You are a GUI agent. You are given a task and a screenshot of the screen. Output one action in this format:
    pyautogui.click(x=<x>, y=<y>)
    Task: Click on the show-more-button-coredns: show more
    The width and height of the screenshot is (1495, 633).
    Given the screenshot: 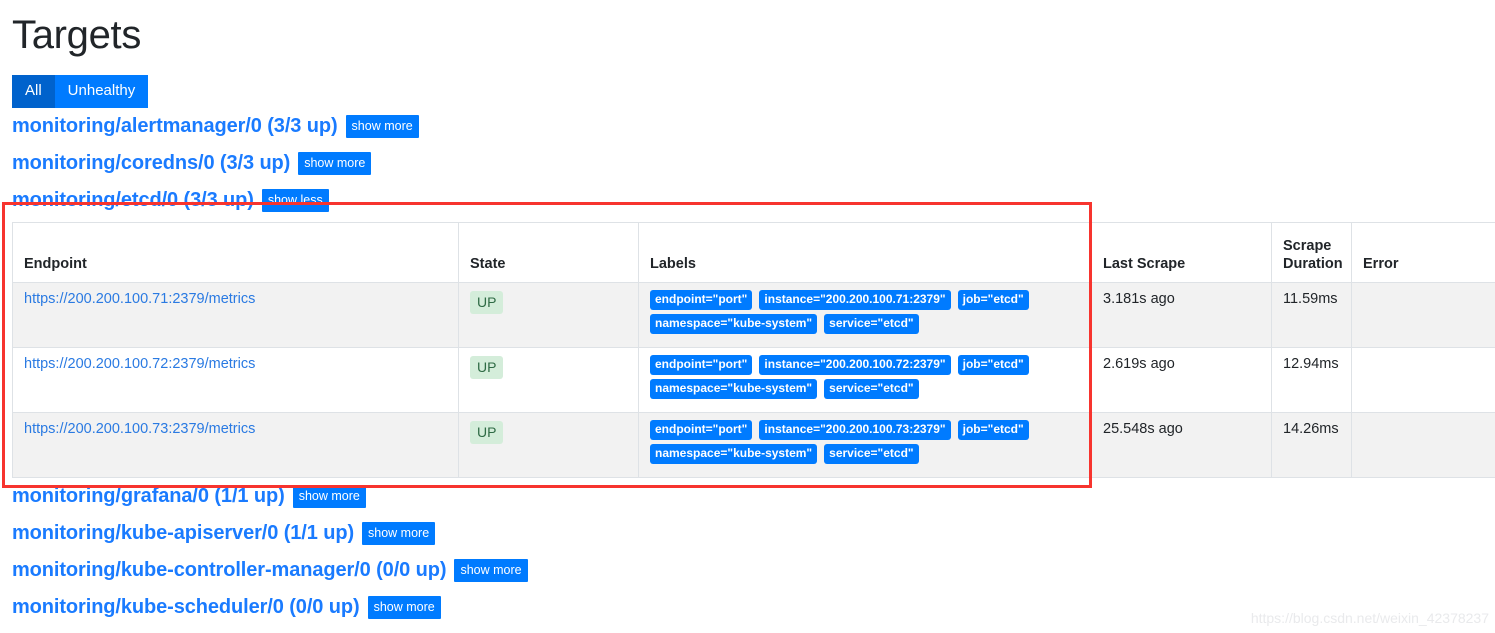 What is the action you would take?
    pyautogui.click(x=335, y=163)
    